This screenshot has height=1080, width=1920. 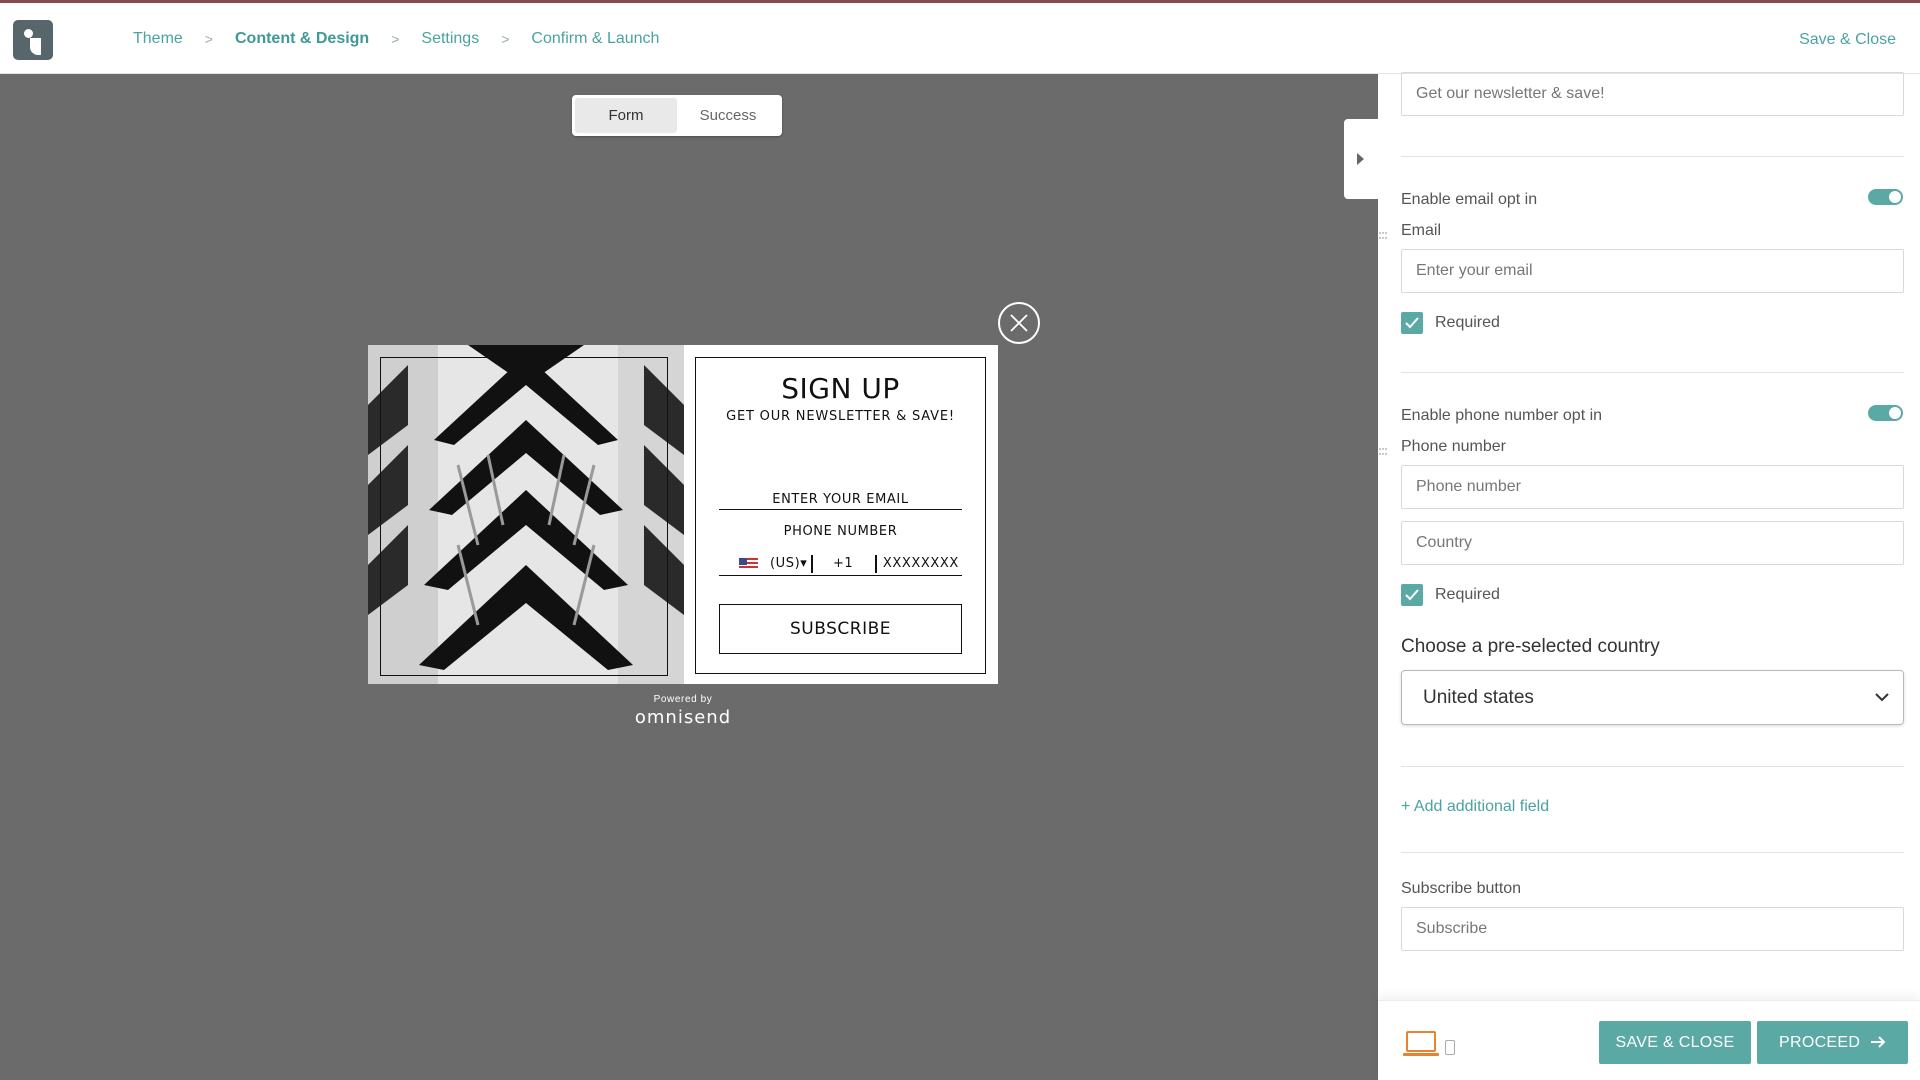 What do you see at coordinates (683, 699) in the screenshot?
I see `powered-by-text: Powered by` at bounding box center [683, 699].